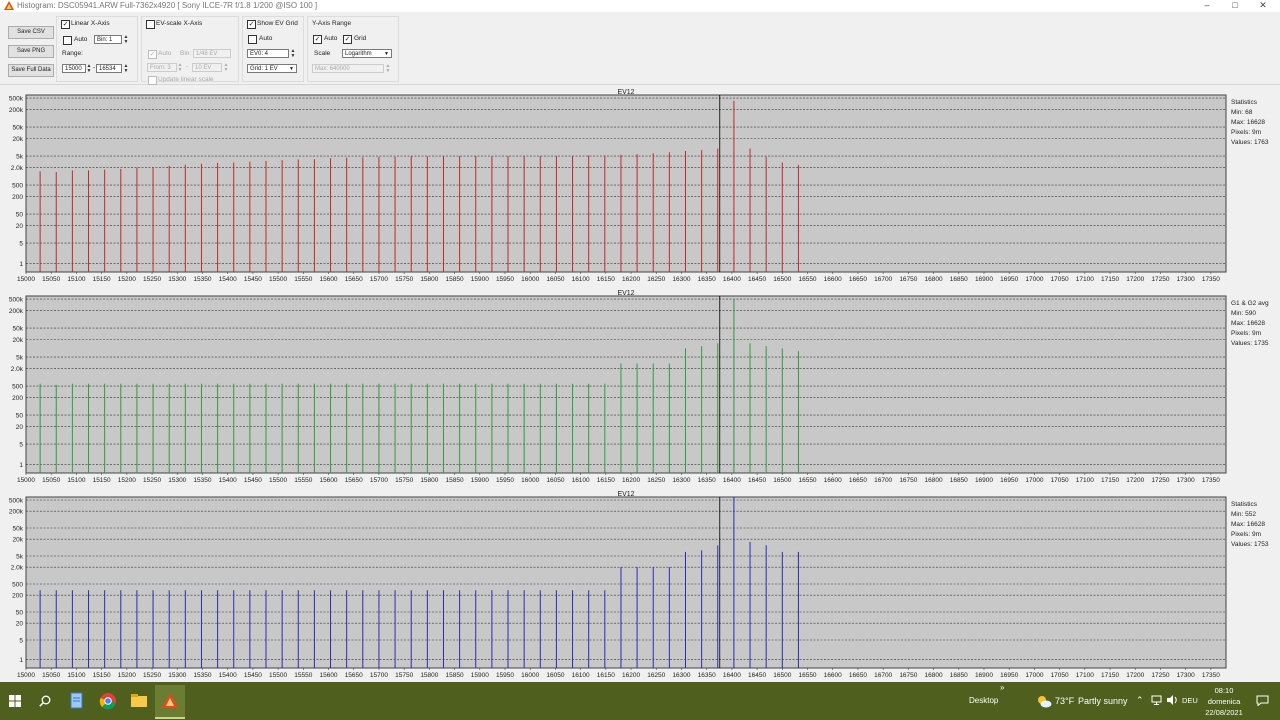  Describe the element at coordinates (17, 387) in the screenshot. I see `y-tick-label: 500` at that location.